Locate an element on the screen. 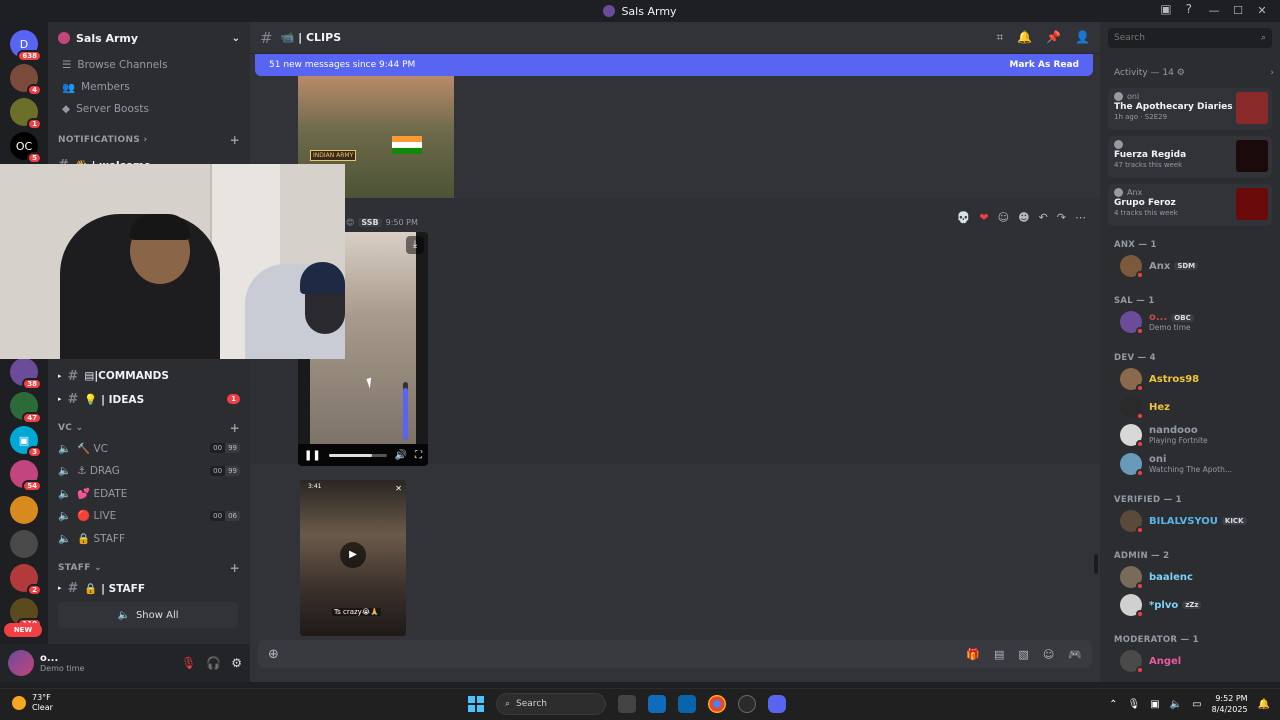  forward-icon: ↷ is located at coordinates (1061, 217).